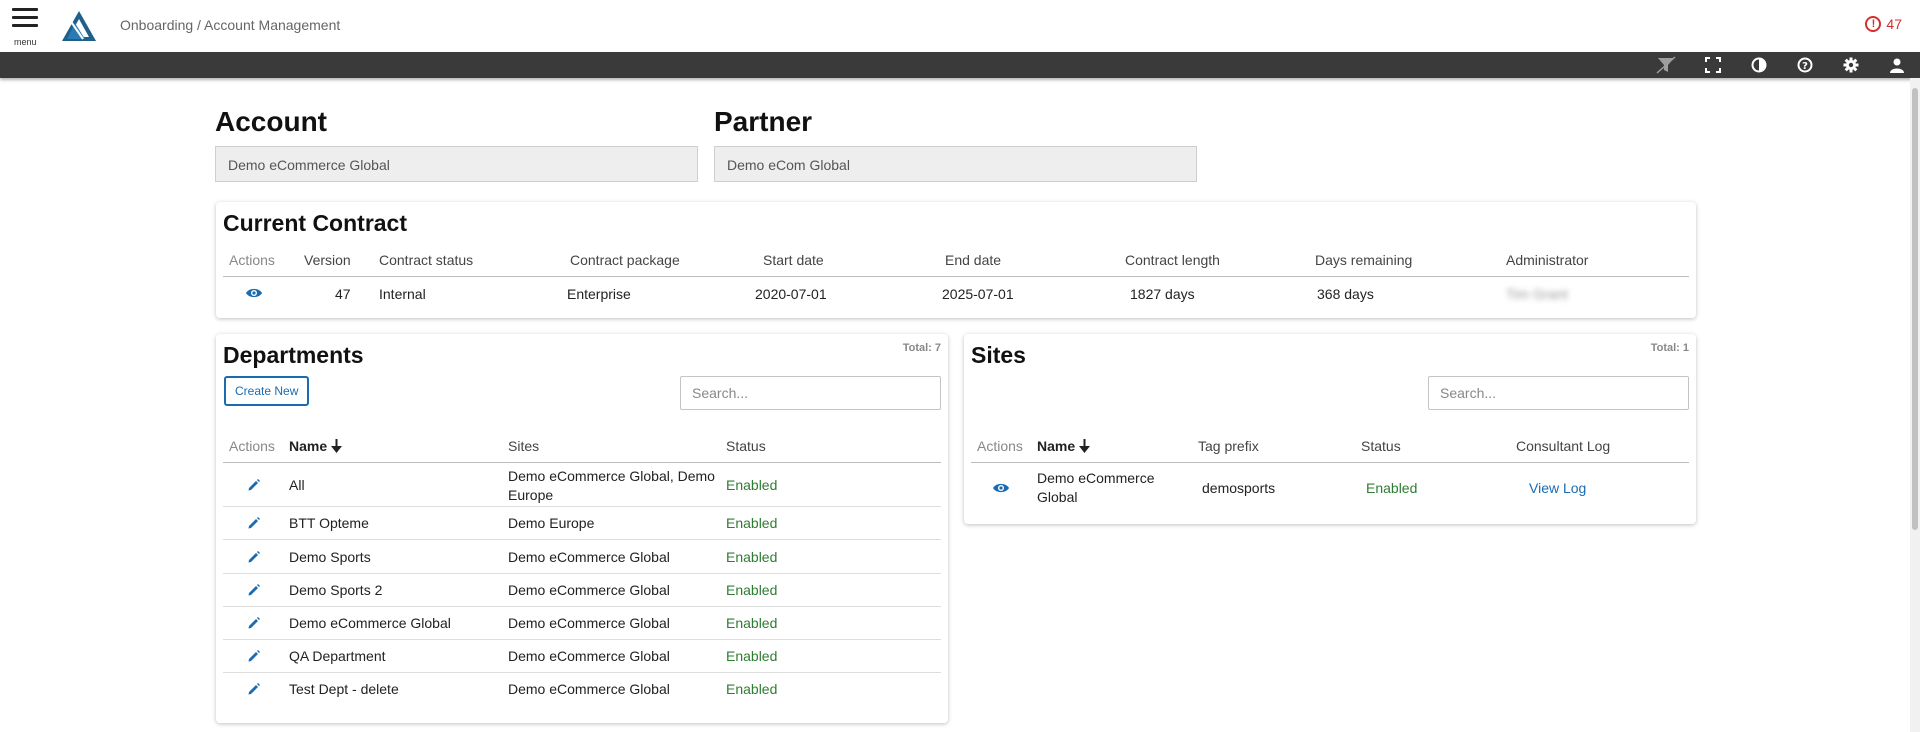 Image resolution: width=1920 pixels, height=732 pixels. What do you see at coordinates (955, 164) in the screenshot?
I see `partner-field: Demo eCom Global` at bounding box center [955, 164].